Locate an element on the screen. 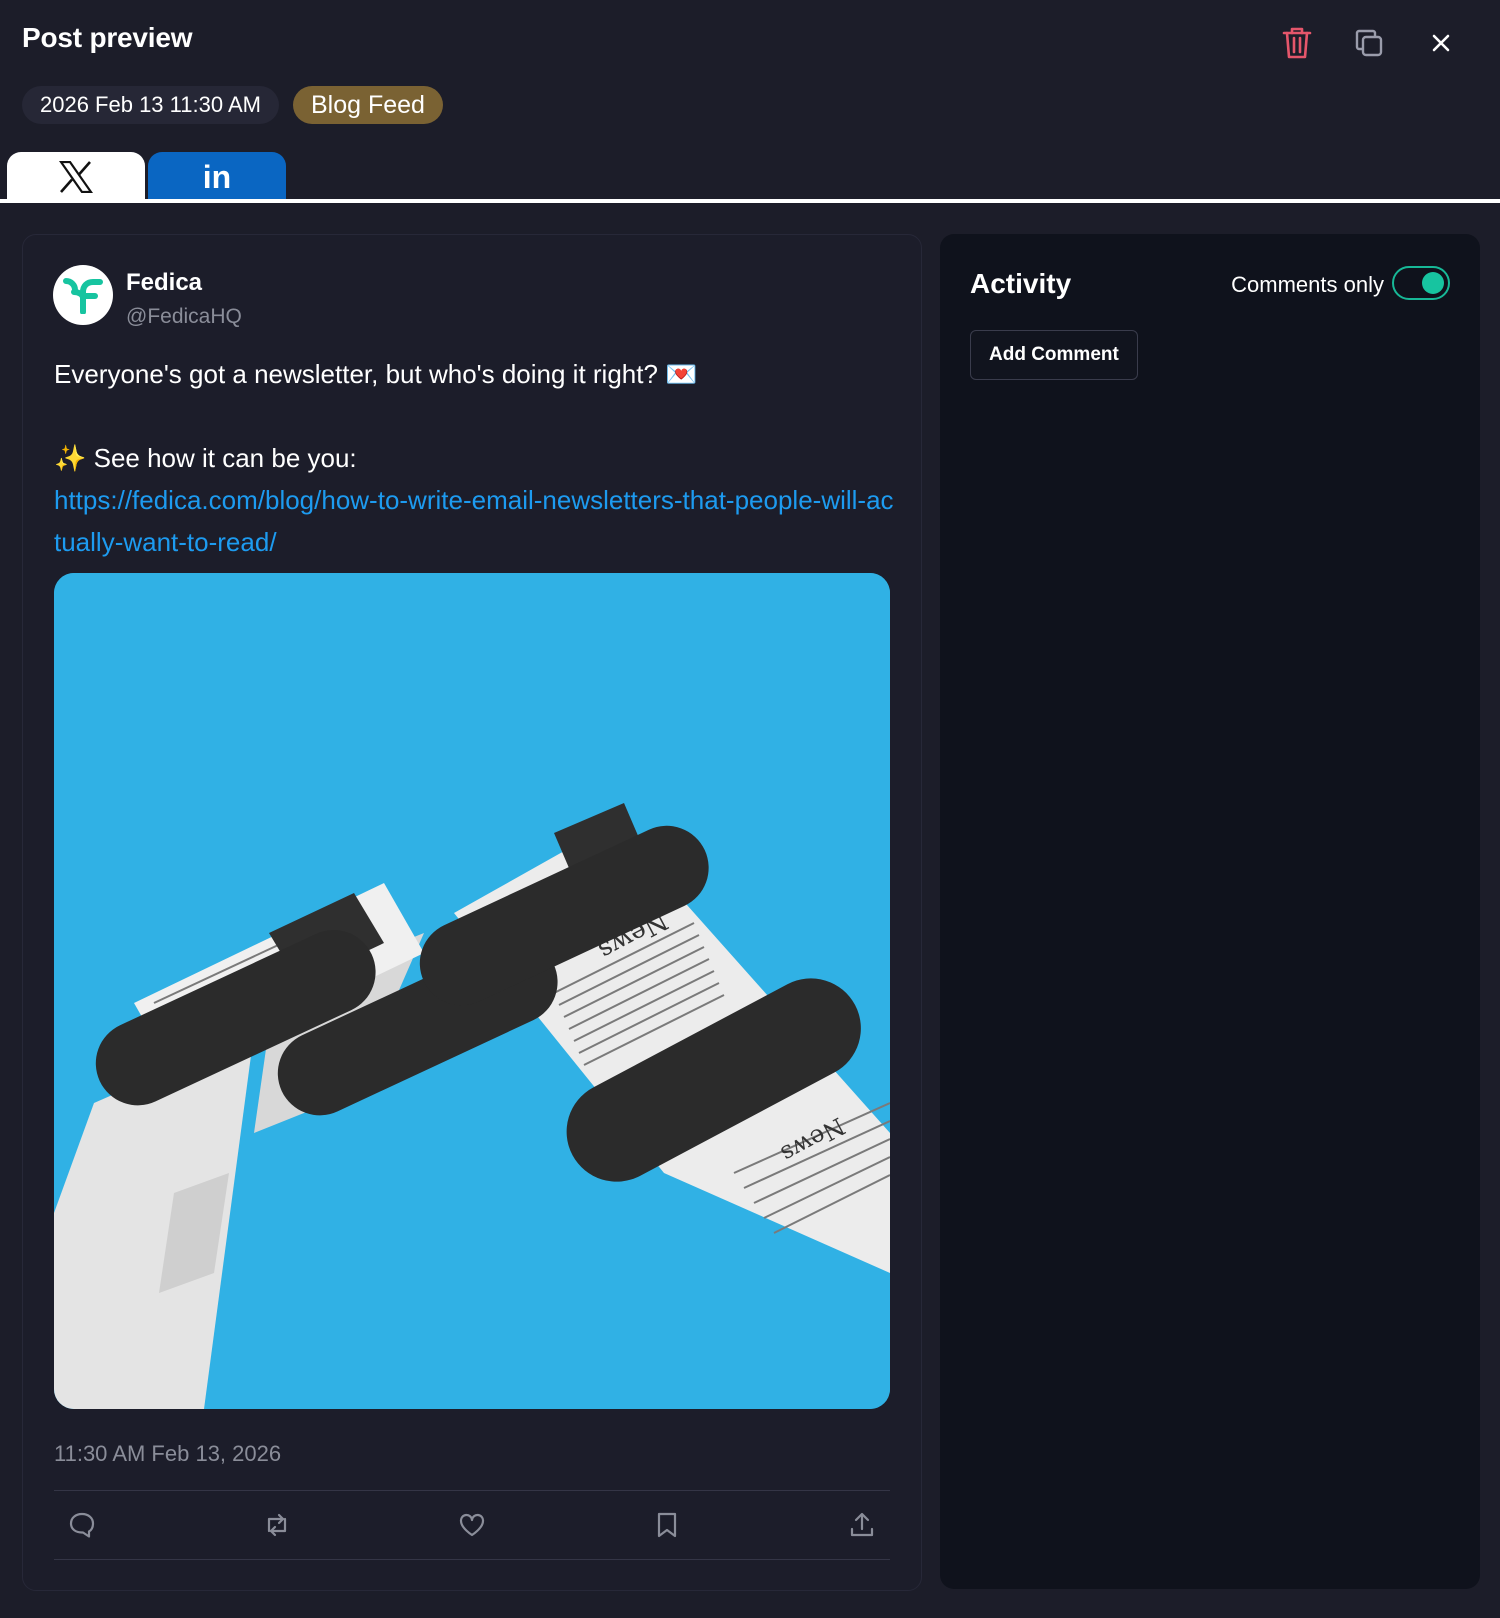 The width and height of the screenshot is (1500, 1618). delete-button is located at coordinates (1297, 43).